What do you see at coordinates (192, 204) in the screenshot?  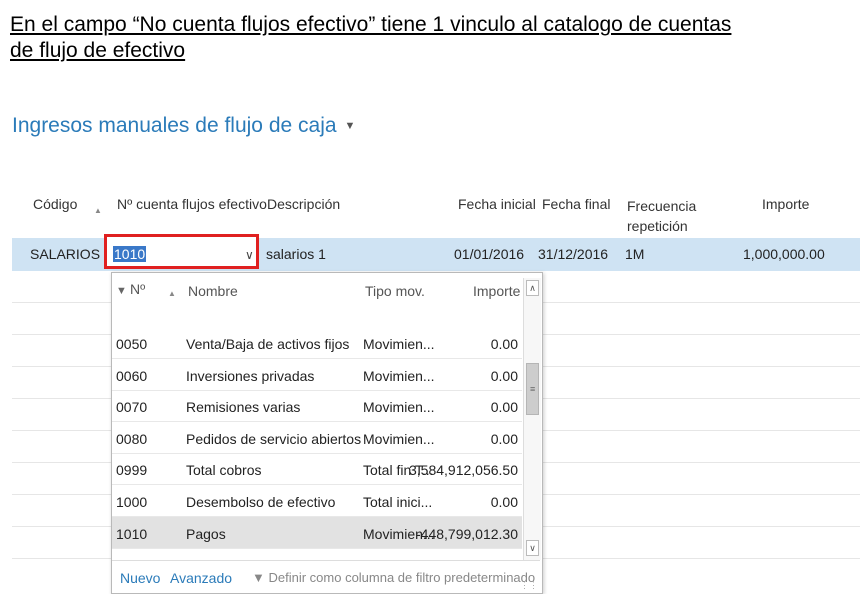 I see `col-header-cuenta: Nº cuenta flujos efectivo` at bounding box center [192, 204].